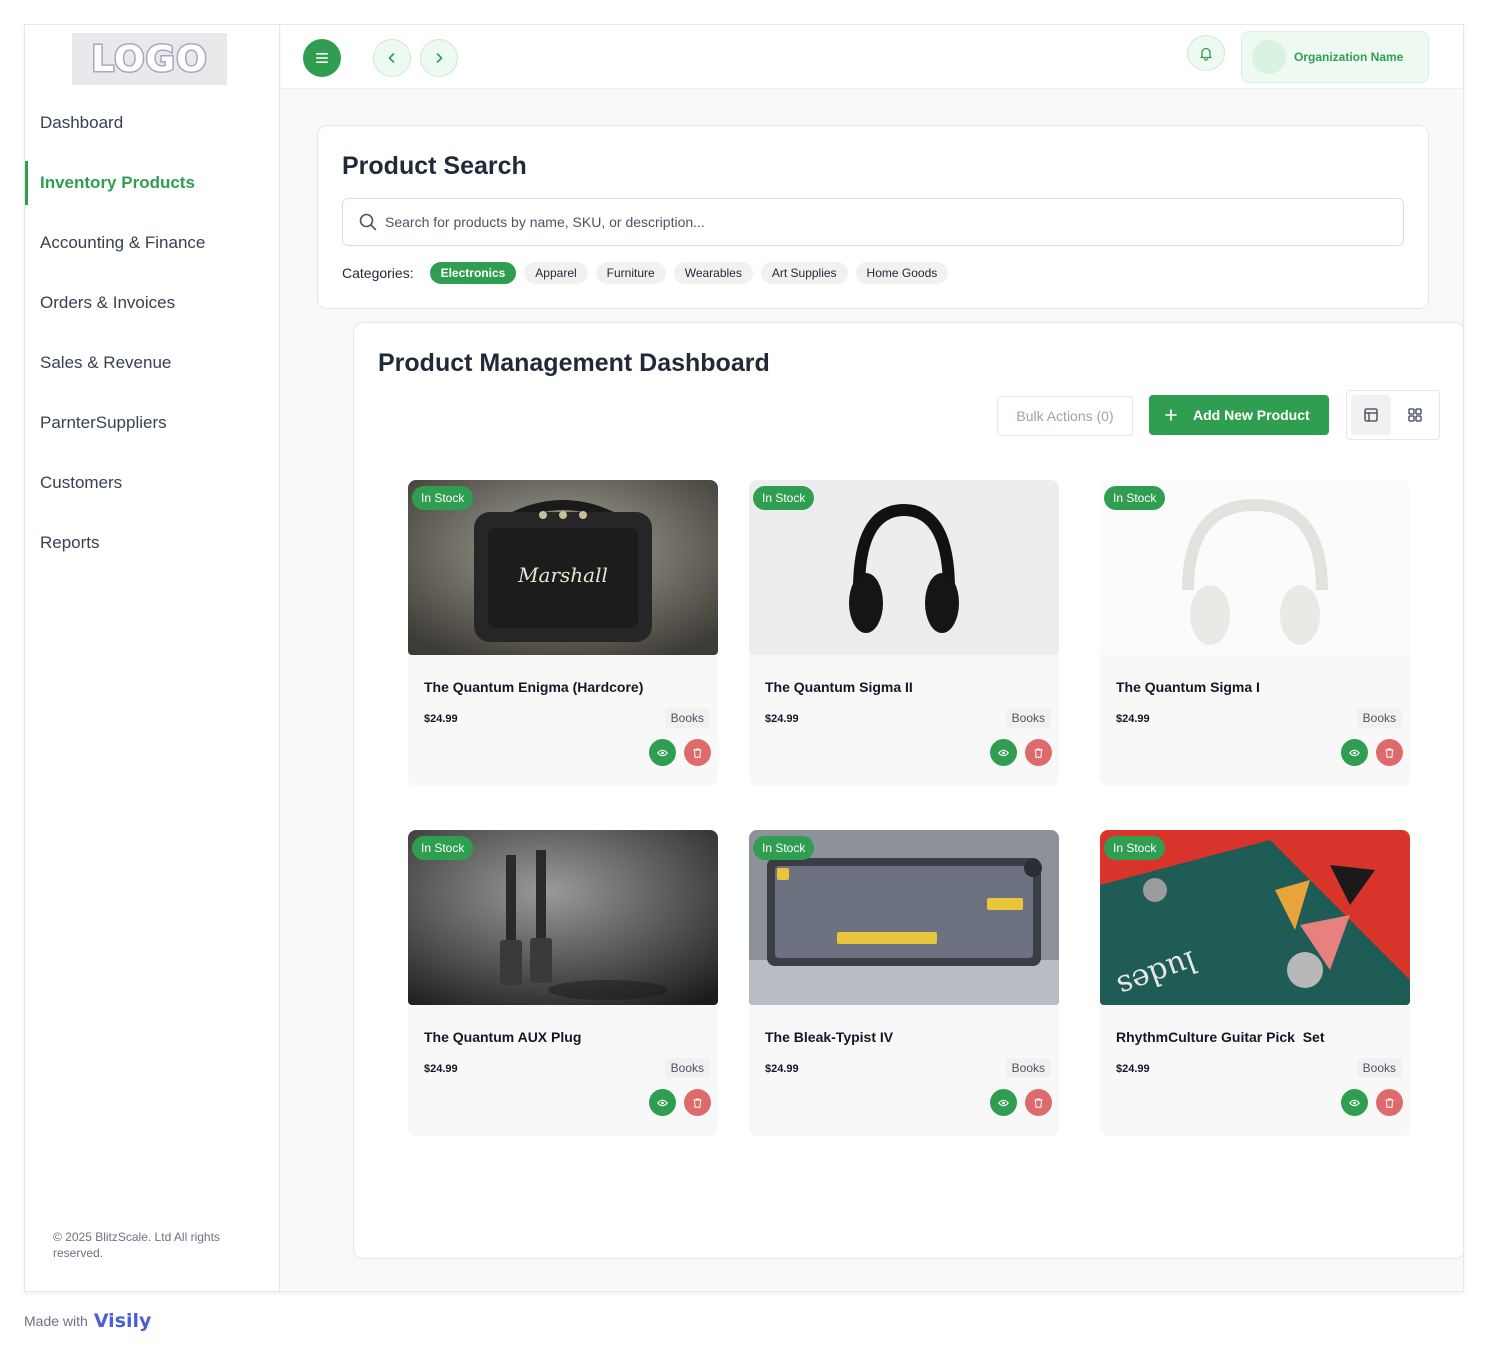  I want to click on search-box, so click(873, 222).